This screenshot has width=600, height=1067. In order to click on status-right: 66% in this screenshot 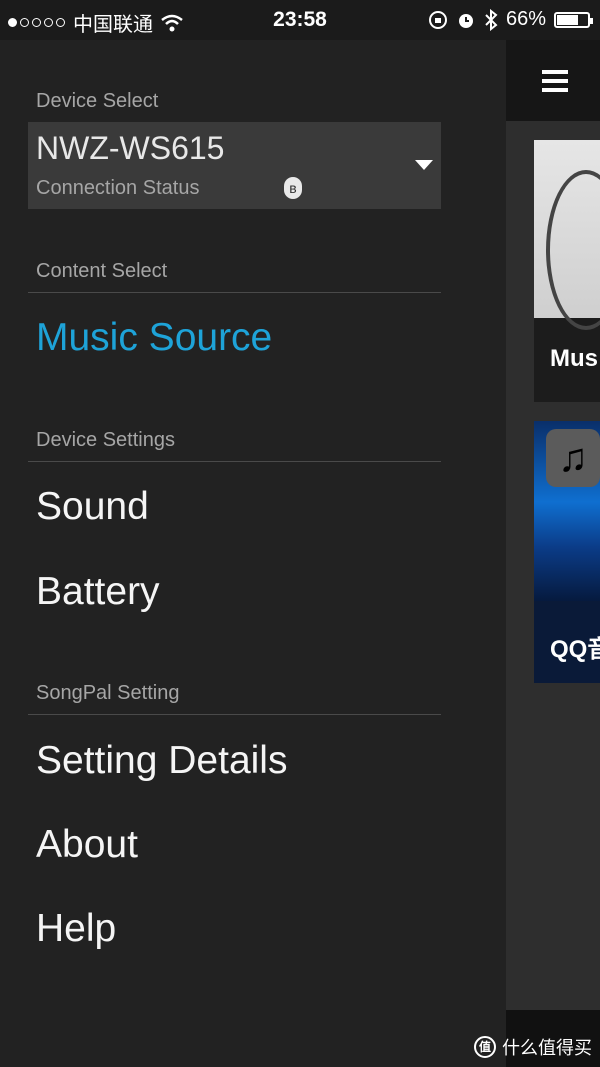, I will do `click(510, 19)`.